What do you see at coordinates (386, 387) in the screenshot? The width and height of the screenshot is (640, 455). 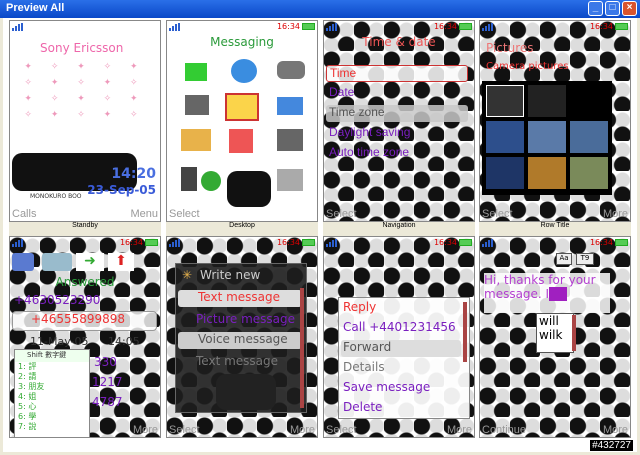 I see `popup-item-save-message: Save message` at bounding box center [386, 387].